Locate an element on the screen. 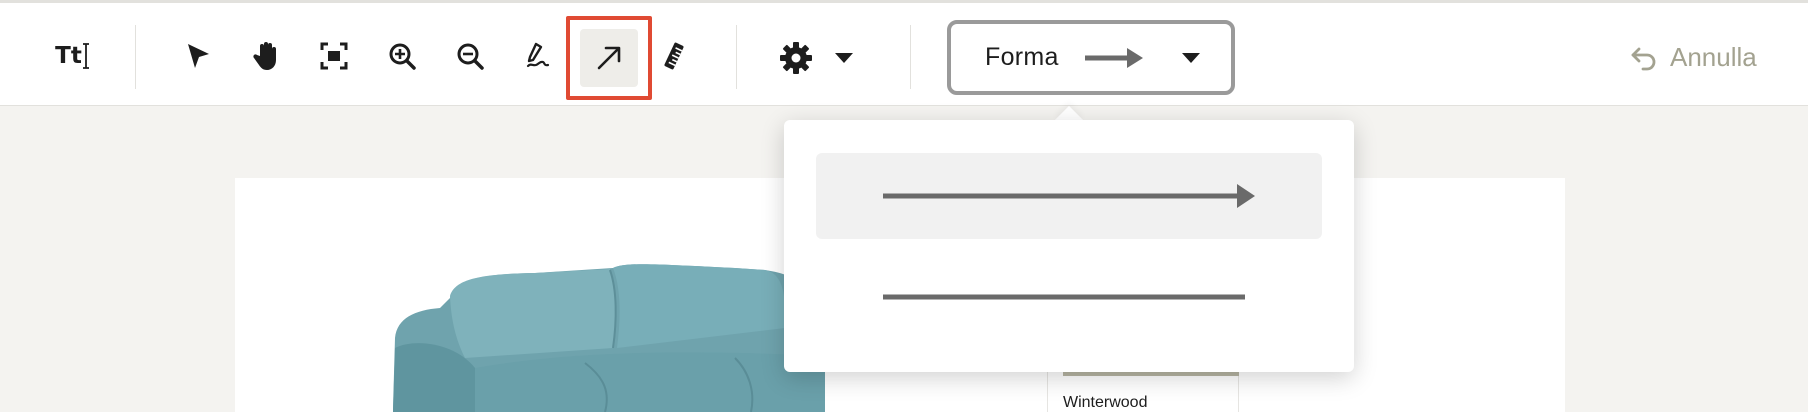 The image size is (1808, 412). shape-option-line is located at coordinates (1069, 297).